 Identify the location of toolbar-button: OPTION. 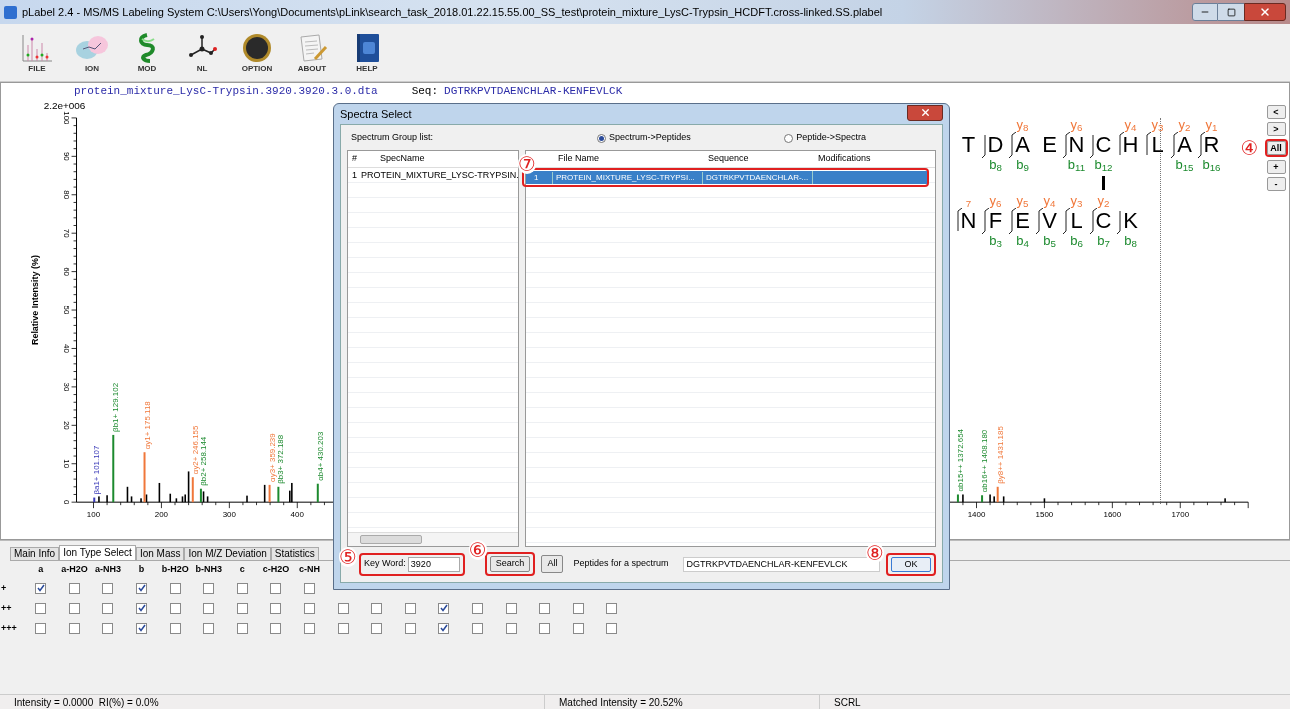
(257, 52).